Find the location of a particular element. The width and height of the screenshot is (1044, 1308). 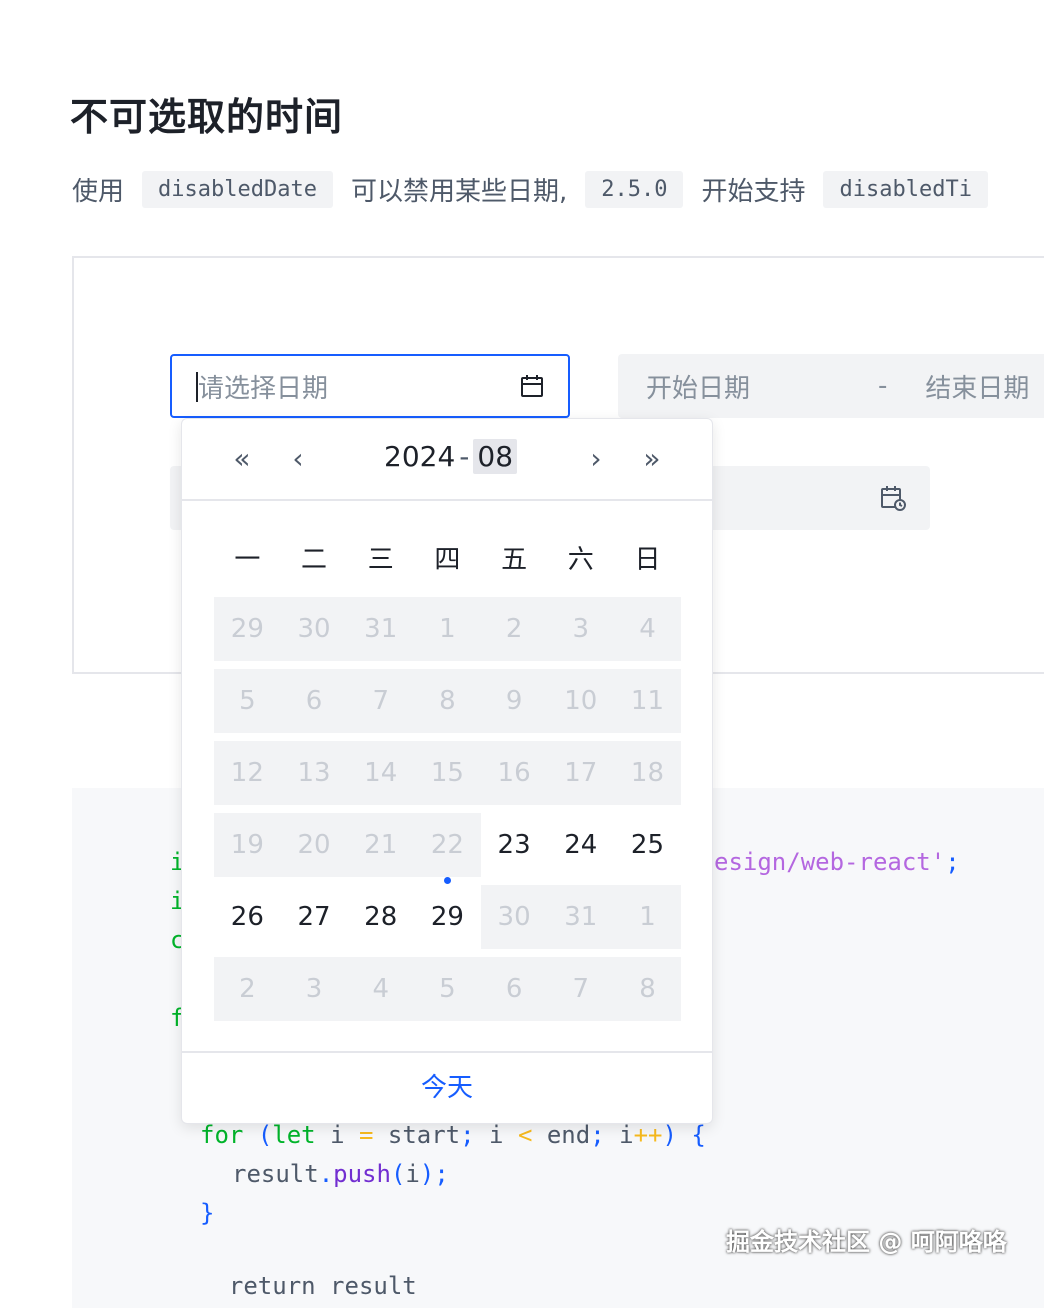

today-day-number: 22 is located at coordinates (447, 845).